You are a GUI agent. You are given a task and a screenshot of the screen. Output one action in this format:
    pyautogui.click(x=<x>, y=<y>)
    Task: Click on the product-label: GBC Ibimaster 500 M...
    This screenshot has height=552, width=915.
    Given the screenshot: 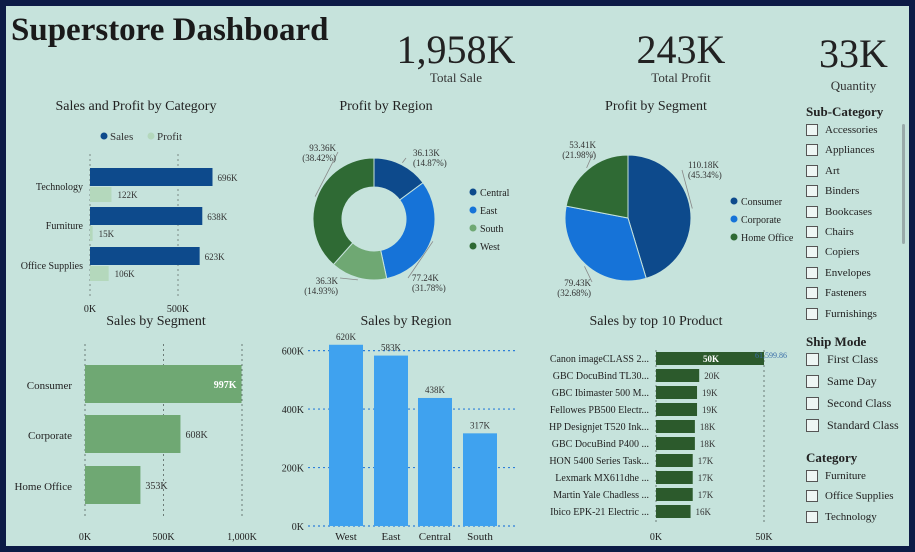 What is the action you would take?
    pyautogui.click(x=600, y=393)
    